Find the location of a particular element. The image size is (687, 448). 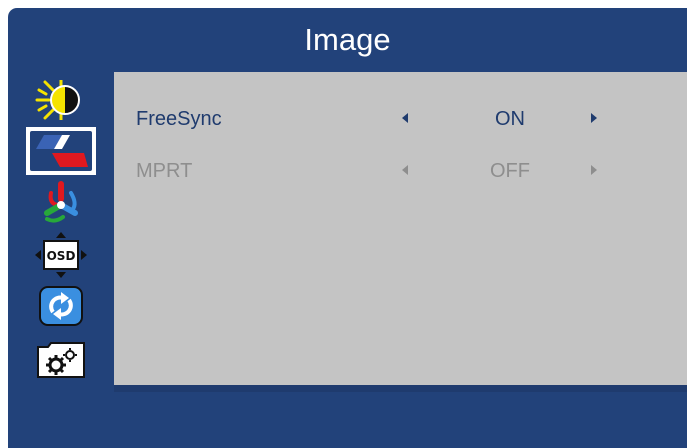

sidebar-item-reset is located at coordinates (61, 305).